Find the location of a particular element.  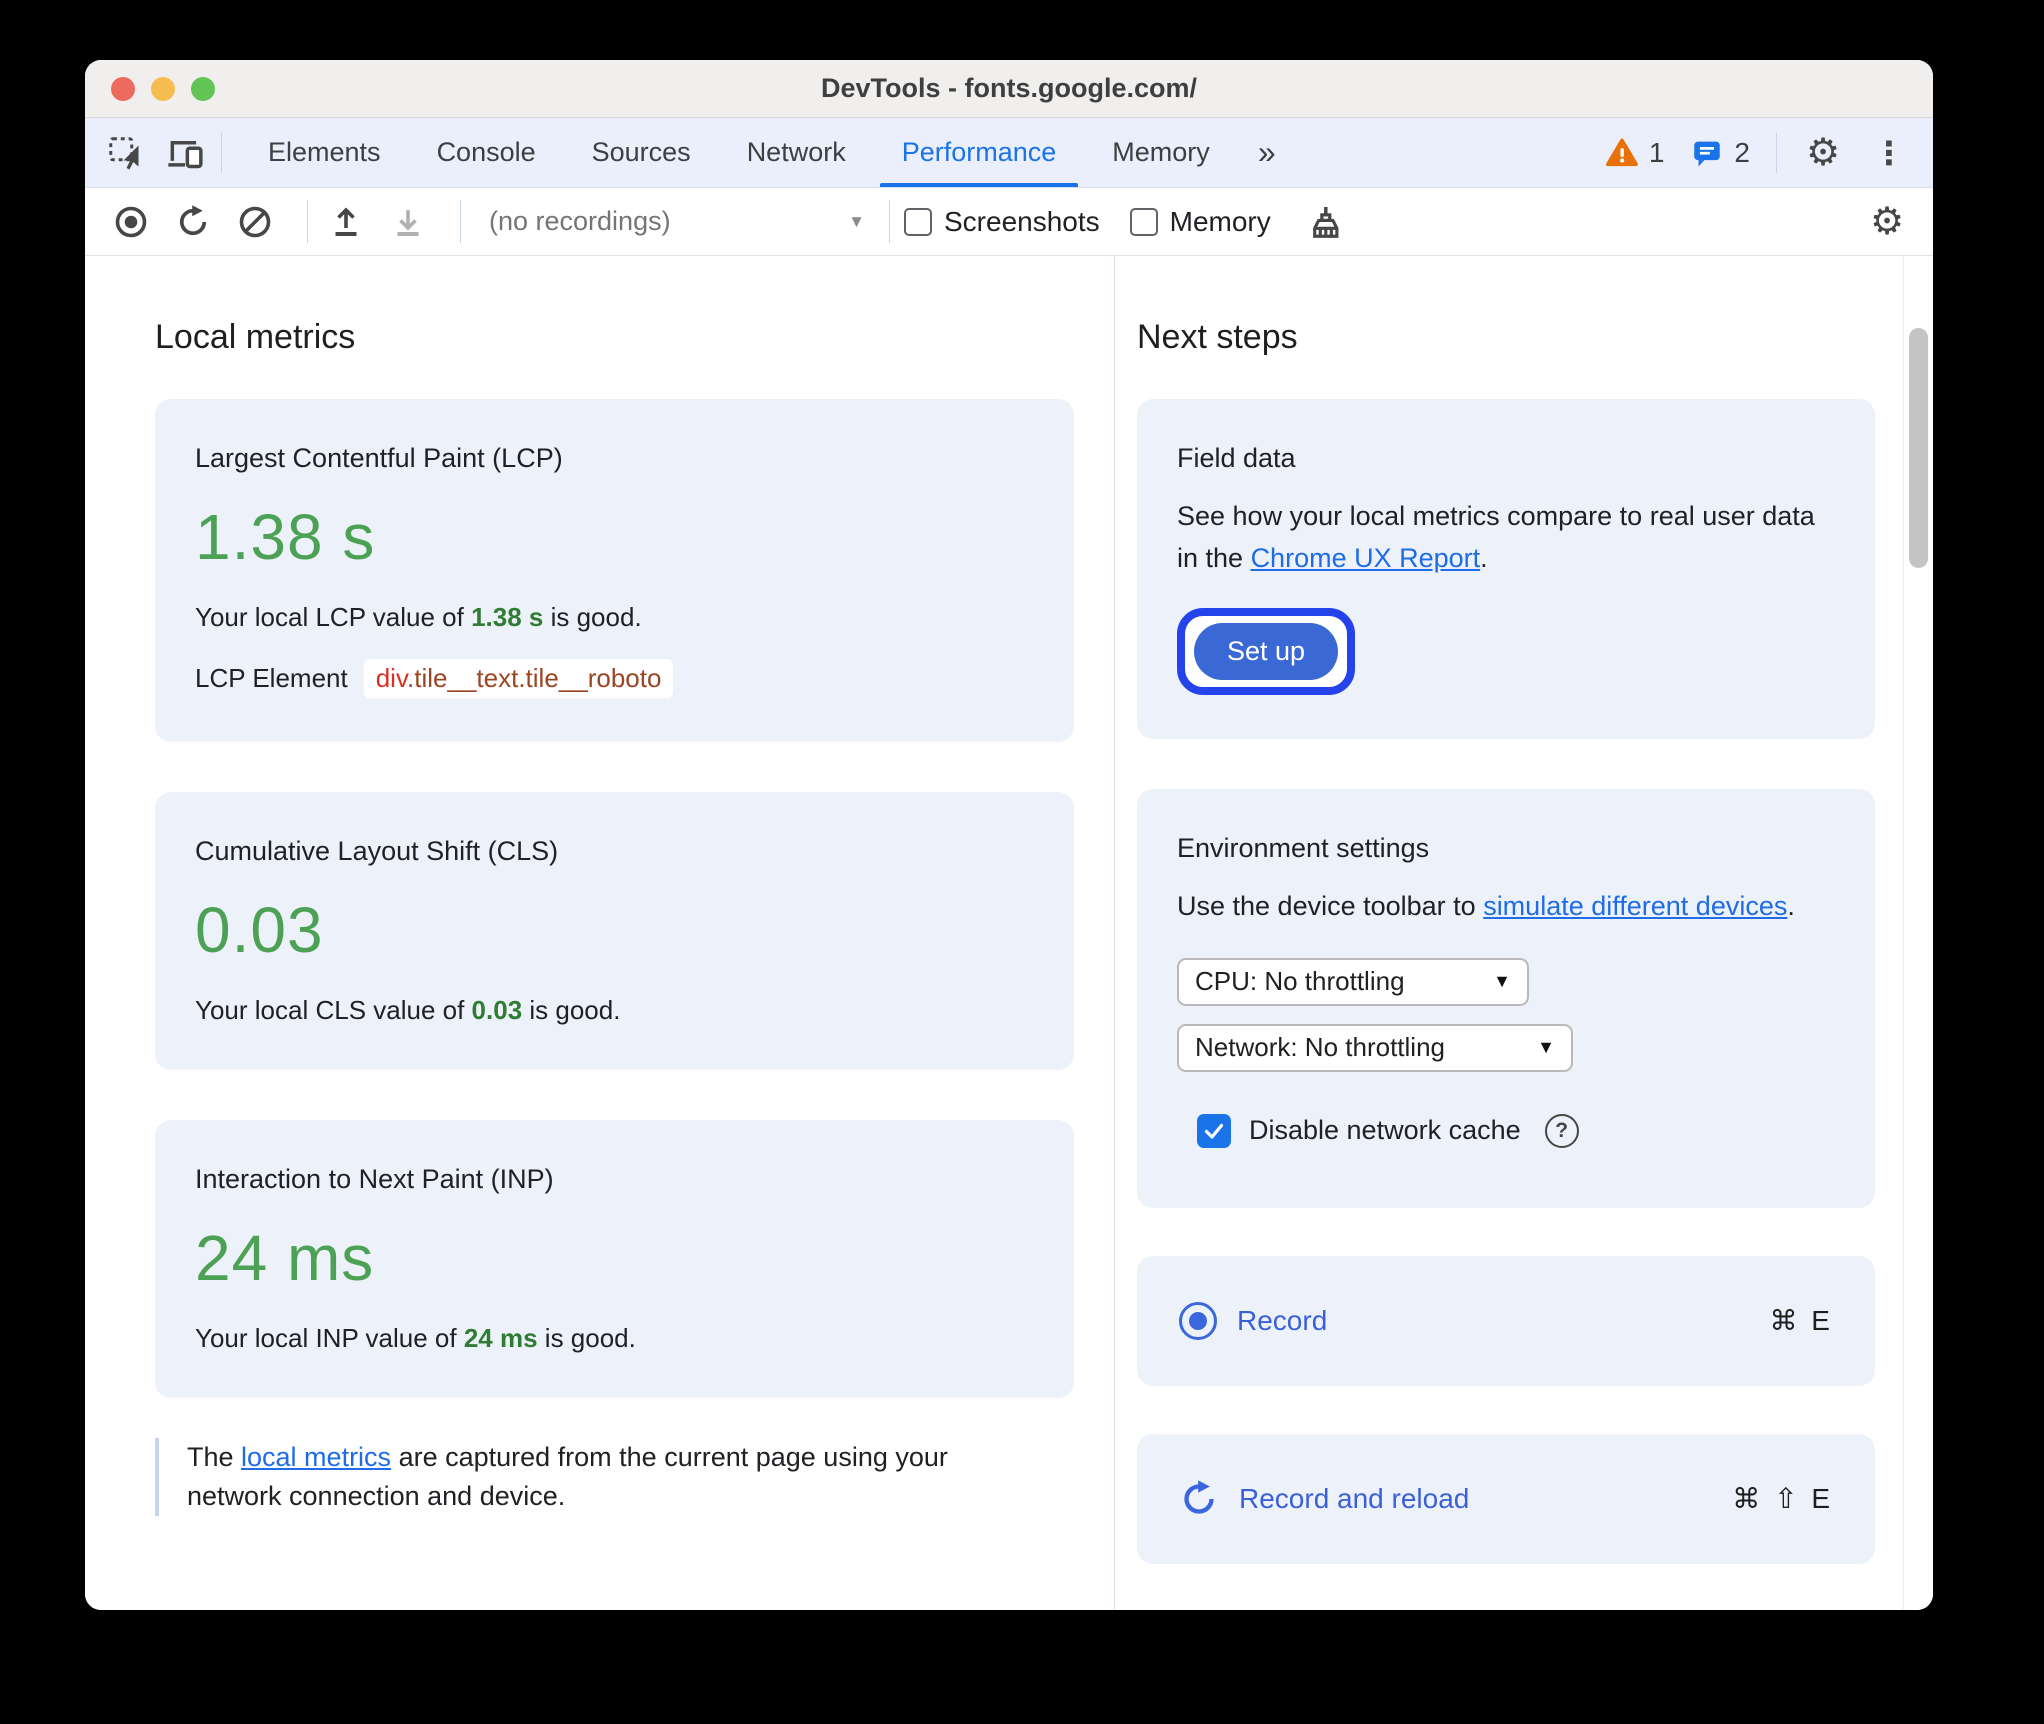

record-action-card: Record ⌘ E is located at coordinates (1506, 1320).